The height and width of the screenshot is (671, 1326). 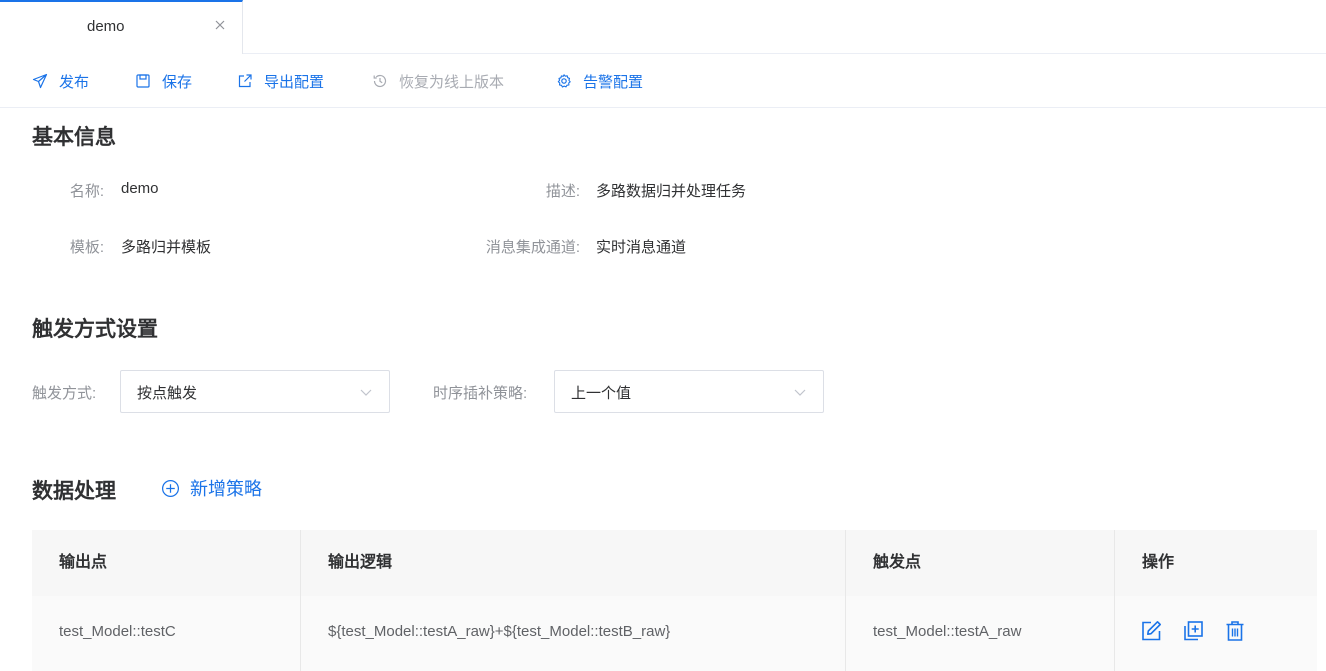 I want to click on restore-online-version-button: 恢复为线上版本, so click(x=438, y=81).